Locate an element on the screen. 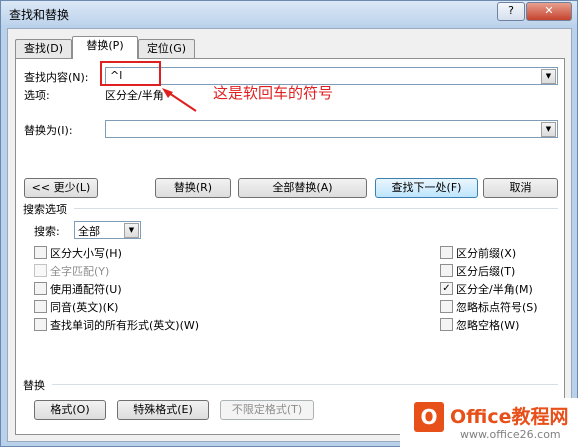 Image resolution: width=578 pixels, height=447 pixels. annotation-text: 这是软回车的符号 is located at coordinates (273, 93).